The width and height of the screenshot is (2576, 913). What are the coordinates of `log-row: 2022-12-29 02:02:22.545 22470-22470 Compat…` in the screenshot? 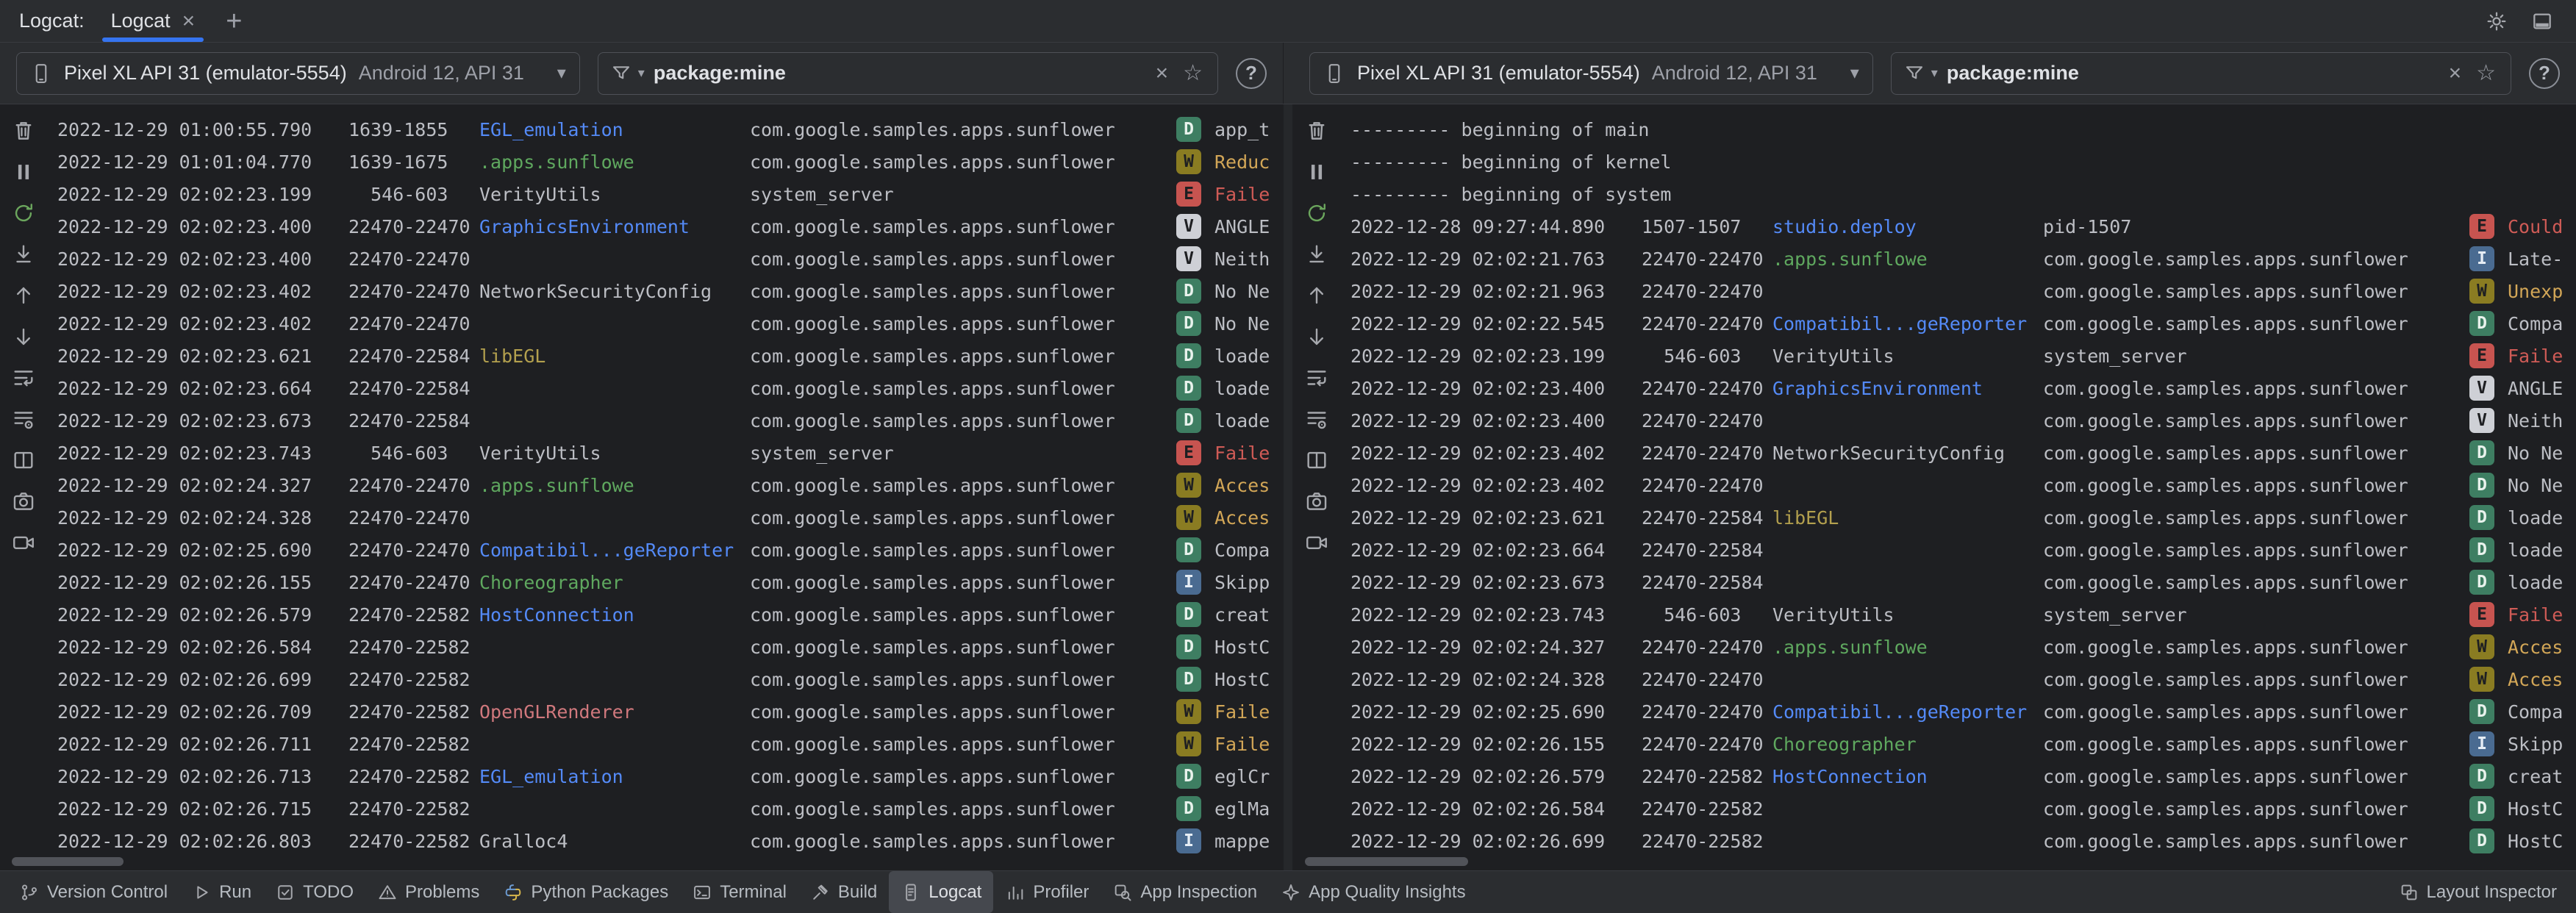 It's located at (1963, 324).